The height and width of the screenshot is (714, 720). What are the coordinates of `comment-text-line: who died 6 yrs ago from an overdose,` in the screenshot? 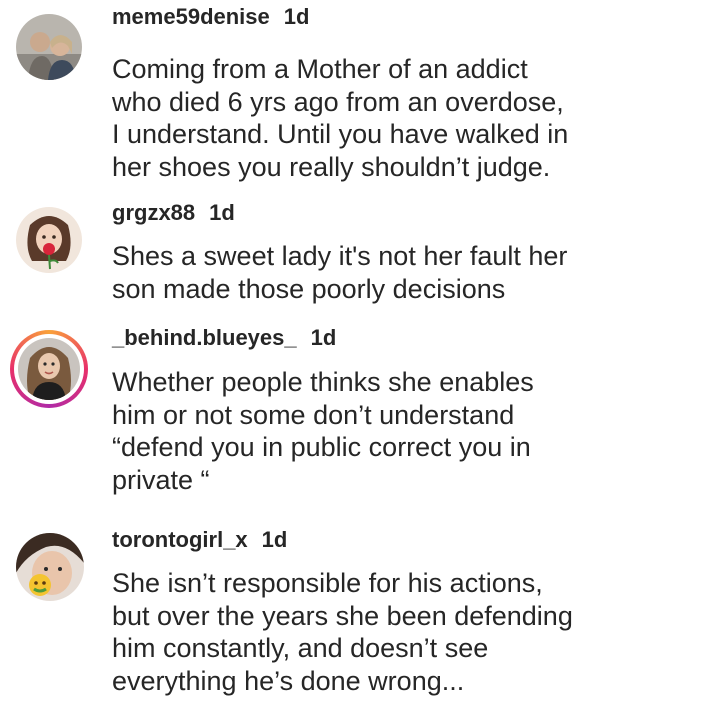 It's located at (338, 101).